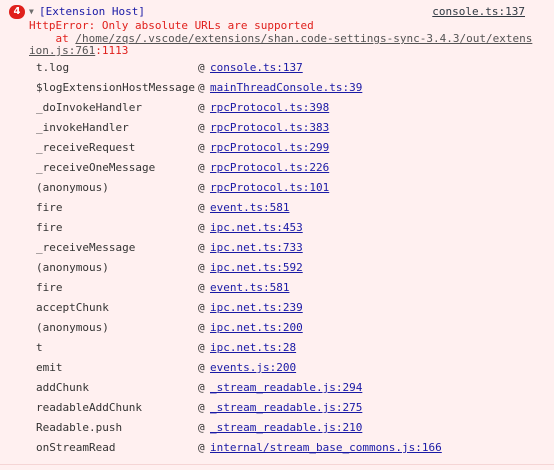 This screenshot has width=554, height=470. What do you see at coordinates (478, 12) in the screenshot?
I see `source-location-link: console.ts:137` at bounding box center [478, 12].